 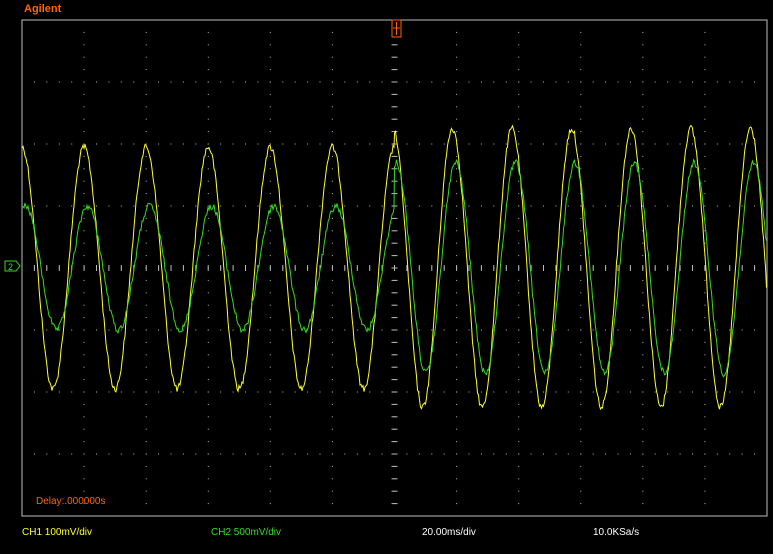 What do you see at coordinates (246, 532) in the screenshot?
I see `ch2-scale-readout: CH2 500mV/div` at bounding box center [246, 532].